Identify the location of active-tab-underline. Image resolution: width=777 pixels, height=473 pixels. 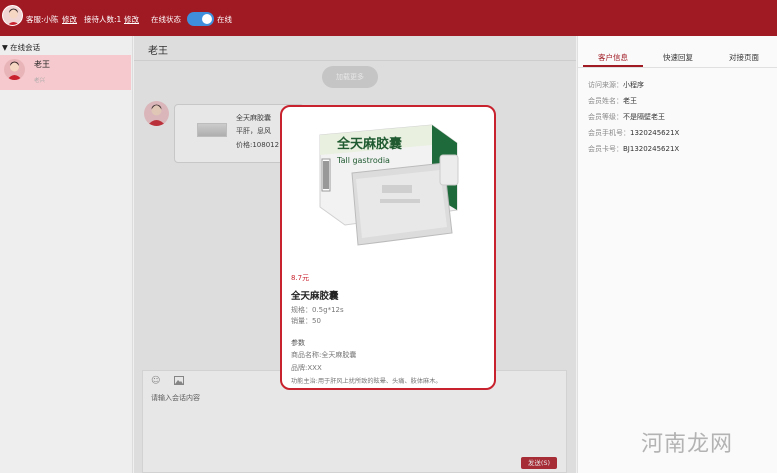
(613, 66).